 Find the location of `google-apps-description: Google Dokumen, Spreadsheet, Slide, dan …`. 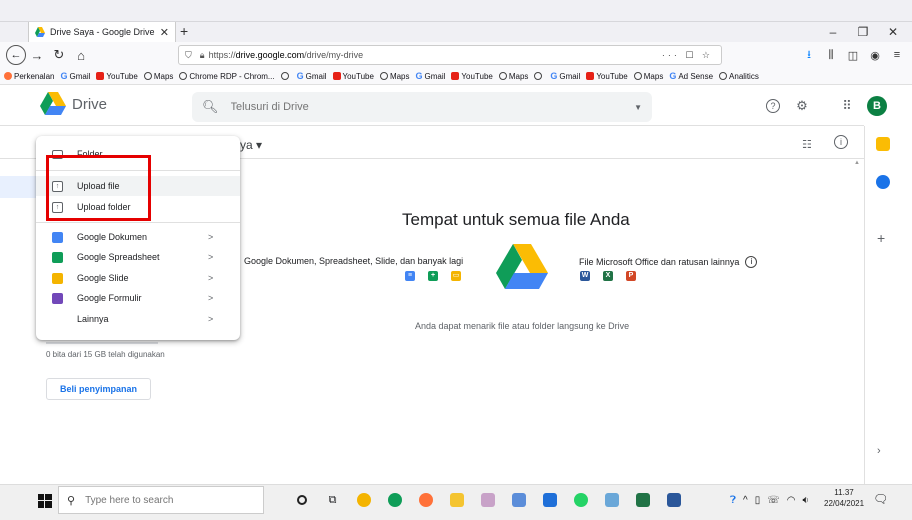

google-apps-description: Google Dokumen, Spreadsheet, Slide, dan … is located at coordinates (354, 261).